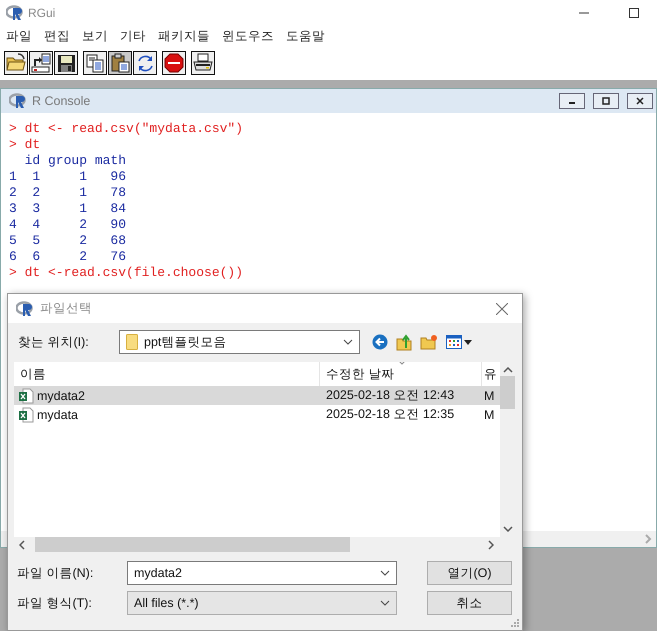 This screenshot has width=657, height=631. I want to click on command-line: > dt, so click(24, 145).